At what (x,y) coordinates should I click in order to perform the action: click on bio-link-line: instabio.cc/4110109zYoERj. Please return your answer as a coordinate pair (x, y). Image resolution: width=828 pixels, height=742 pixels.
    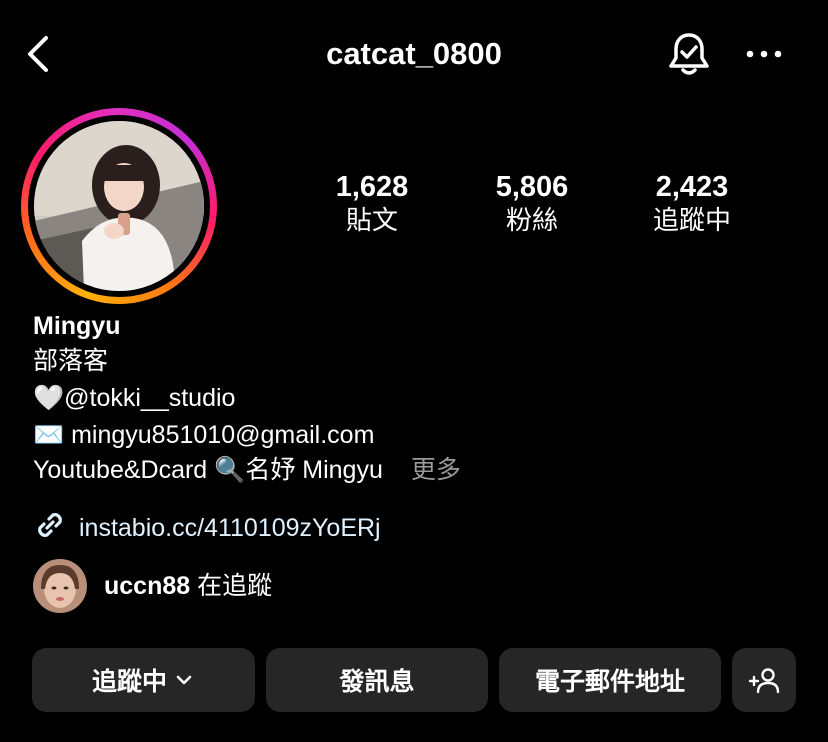
    Looking at the image, I should click on (207, 526).